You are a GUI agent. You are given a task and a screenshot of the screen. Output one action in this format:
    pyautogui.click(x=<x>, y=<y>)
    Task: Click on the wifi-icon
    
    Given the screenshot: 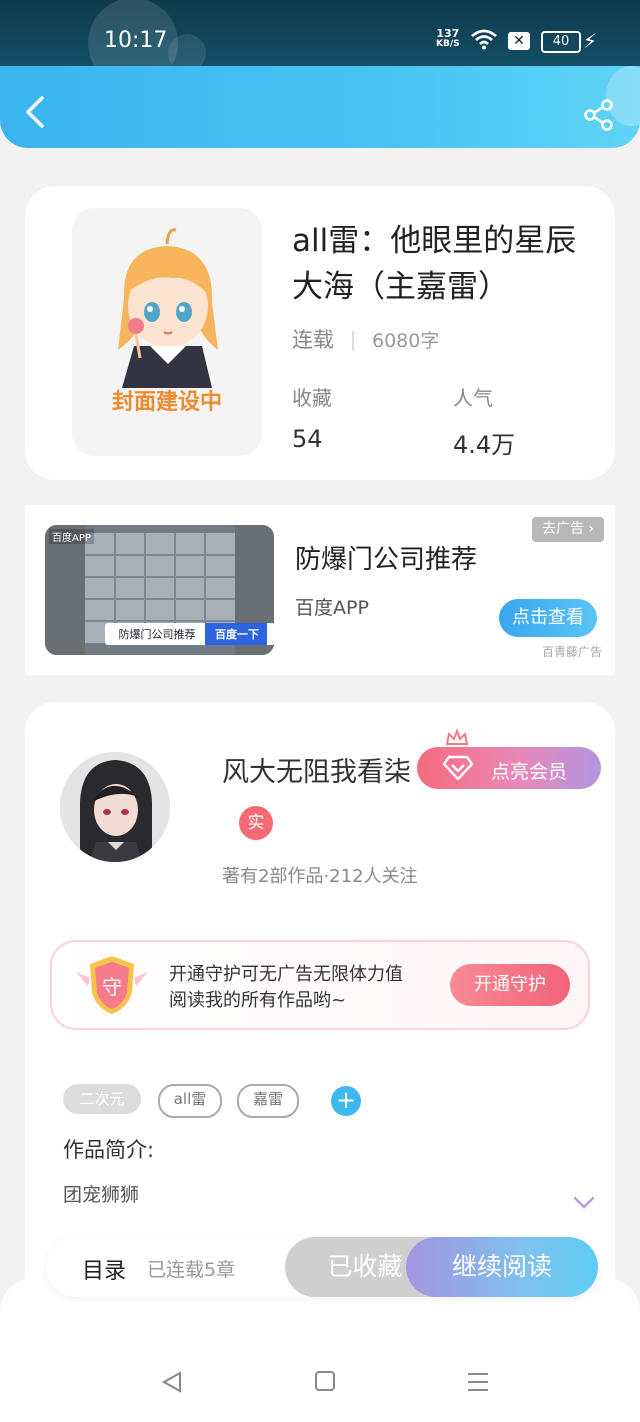 What is the action you would take?
    pyautogui.click(x=484, y=39)
    